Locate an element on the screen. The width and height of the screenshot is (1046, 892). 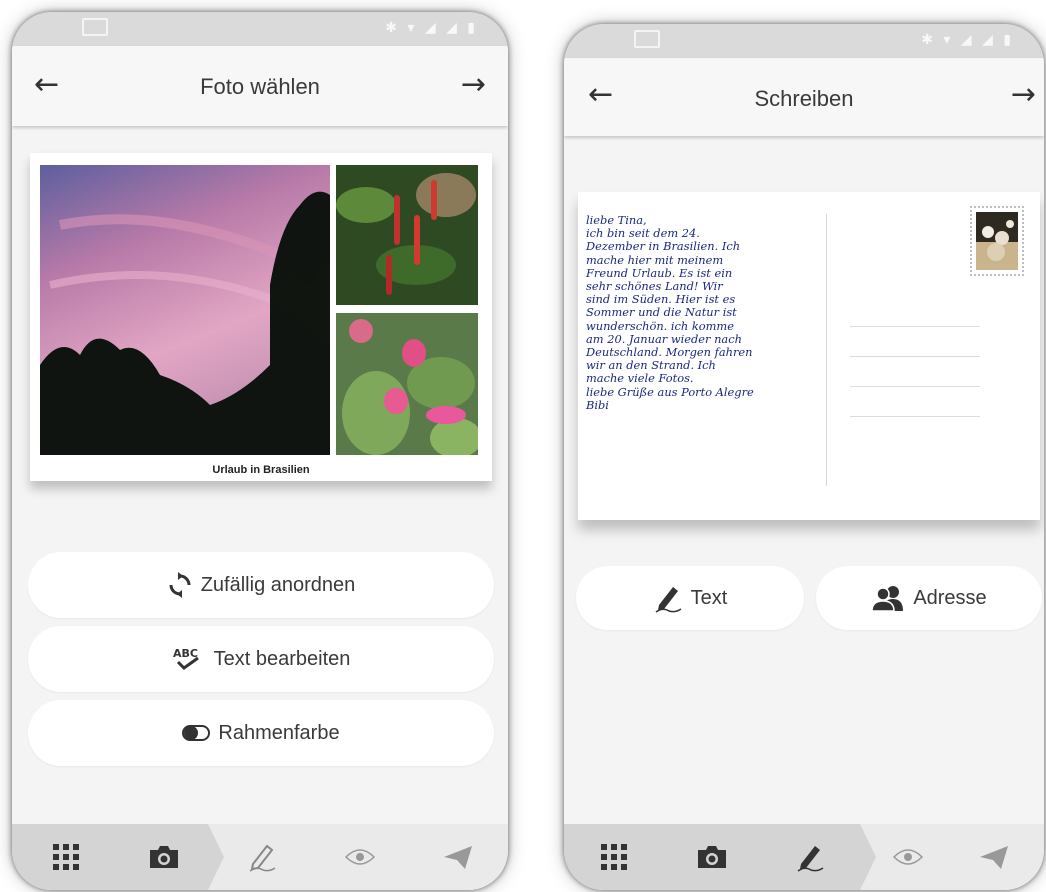
cactus-image is located at coordinates (407, 384).